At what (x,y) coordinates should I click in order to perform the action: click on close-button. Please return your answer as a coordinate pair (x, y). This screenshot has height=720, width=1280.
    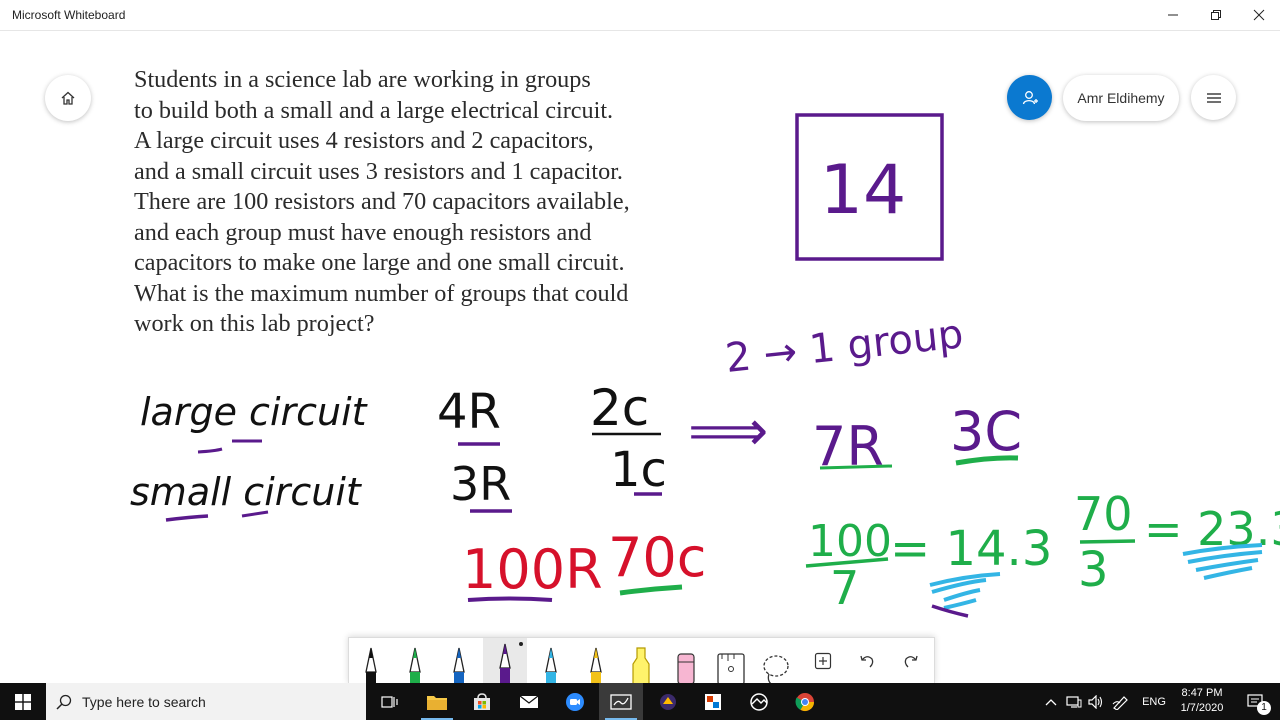
    Looking at the image, I should click on (1259, 15).